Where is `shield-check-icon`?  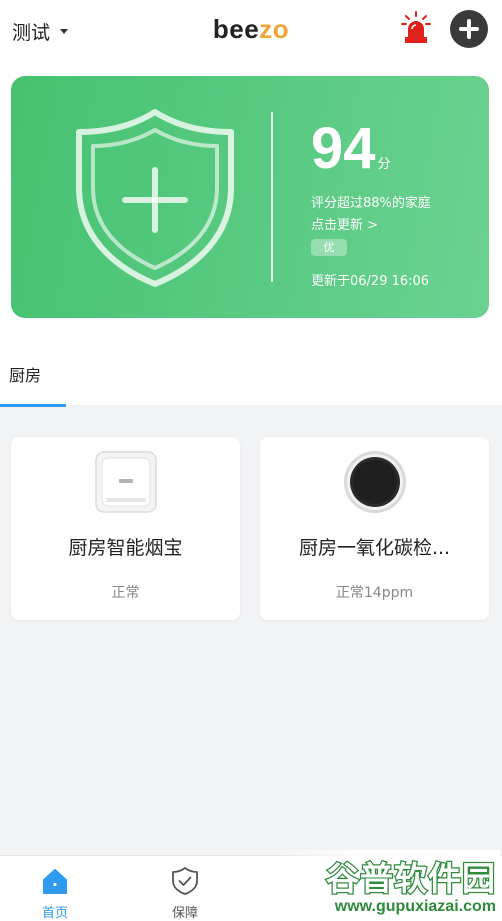
shield-check-icon is located at coordinates (185, 881).